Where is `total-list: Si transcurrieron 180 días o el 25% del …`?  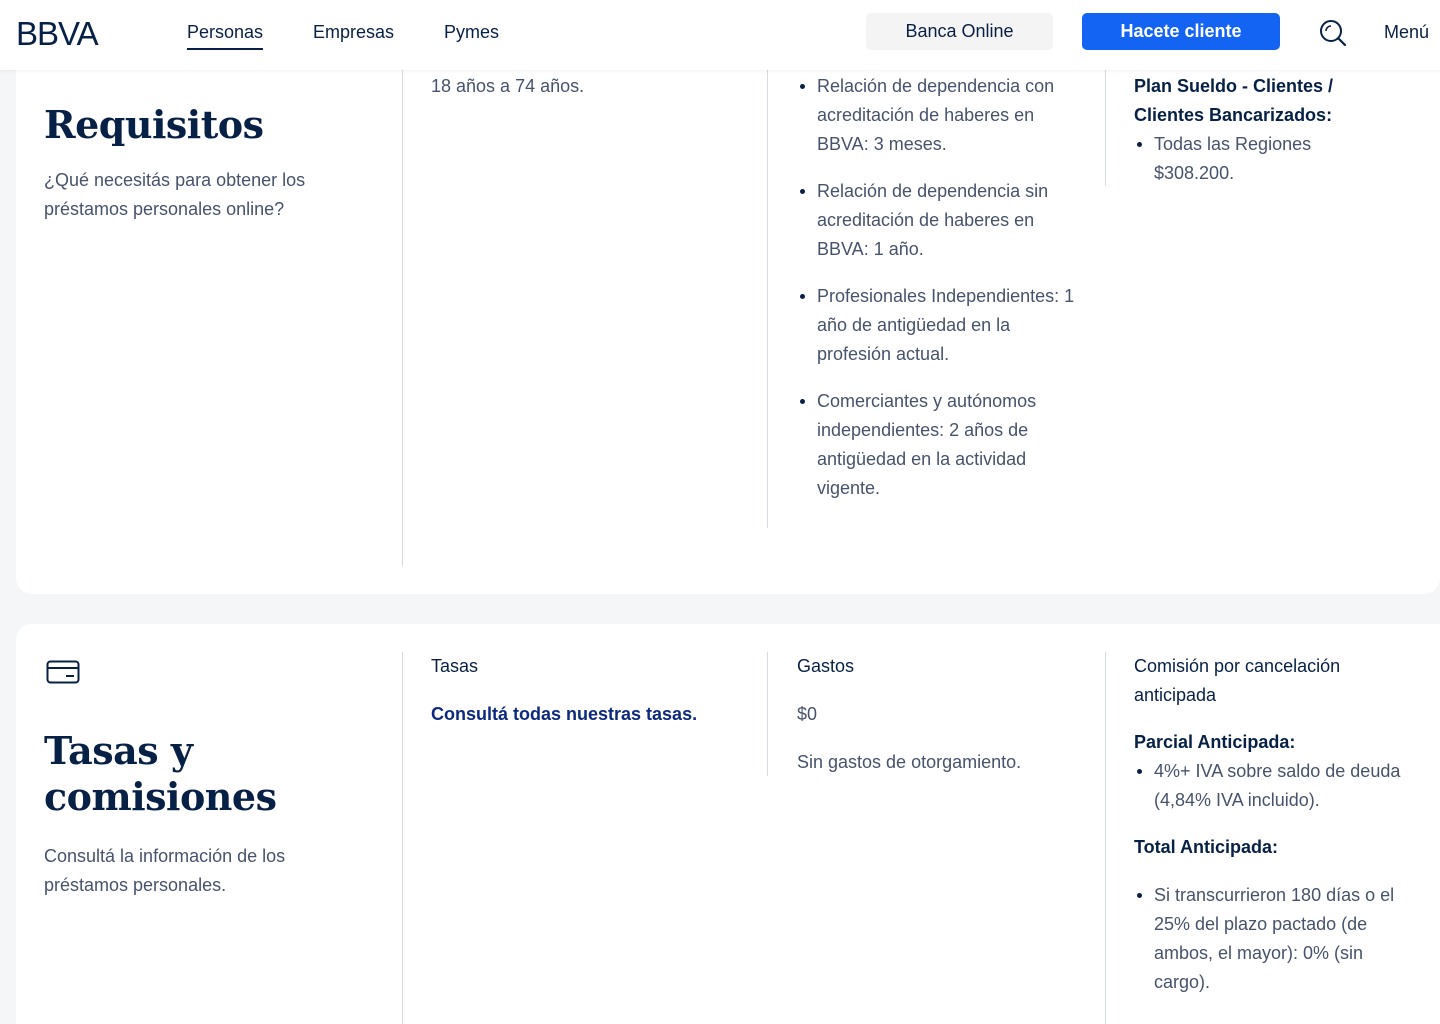
total-list: Si transcurrieron 180 días o el 25% del … is located at coordinates (1269, 939).